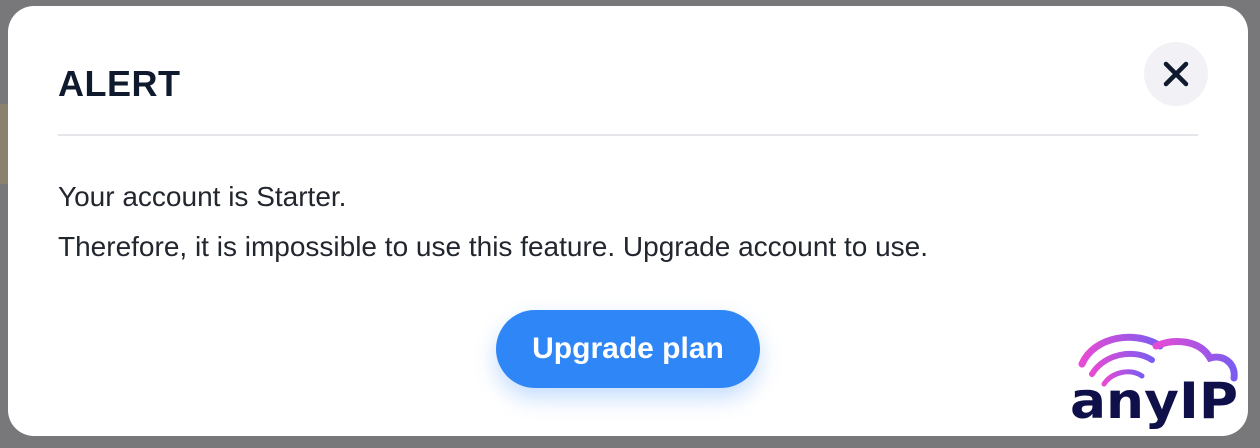 Image resolution: width=1260 pixels, height=448 pixels. I want to click on message-line-account: Your account is Starter., so click(202, 196).